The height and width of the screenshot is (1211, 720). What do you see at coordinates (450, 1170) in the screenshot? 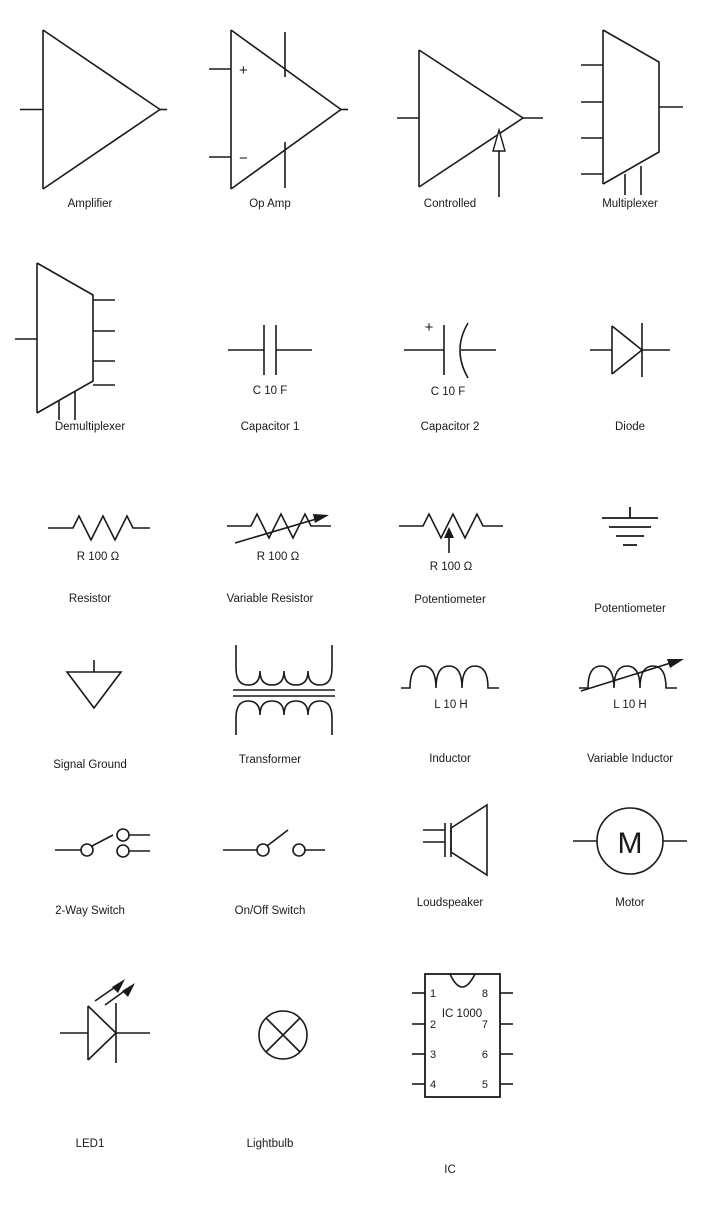
I see `symbol-caption: IC` at bounding box center [450, 1170].